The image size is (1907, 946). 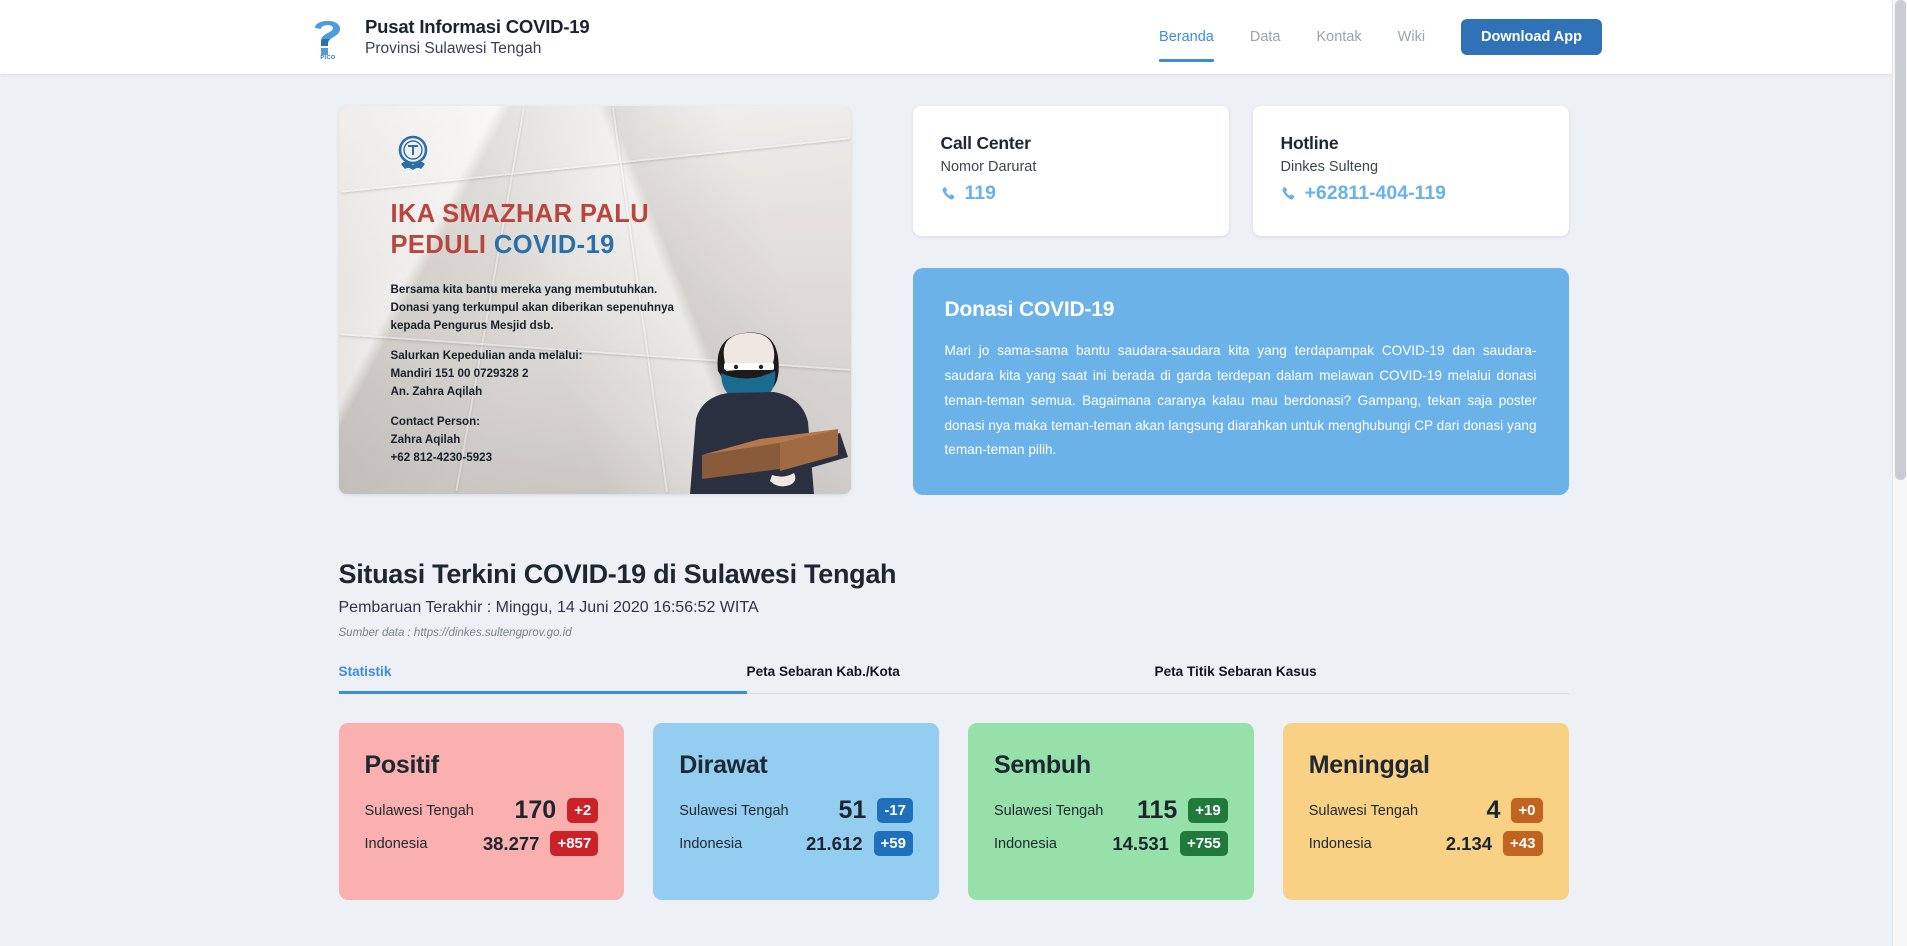 I want to click on call-center-title: Call Center, so click(x=985, y=143).